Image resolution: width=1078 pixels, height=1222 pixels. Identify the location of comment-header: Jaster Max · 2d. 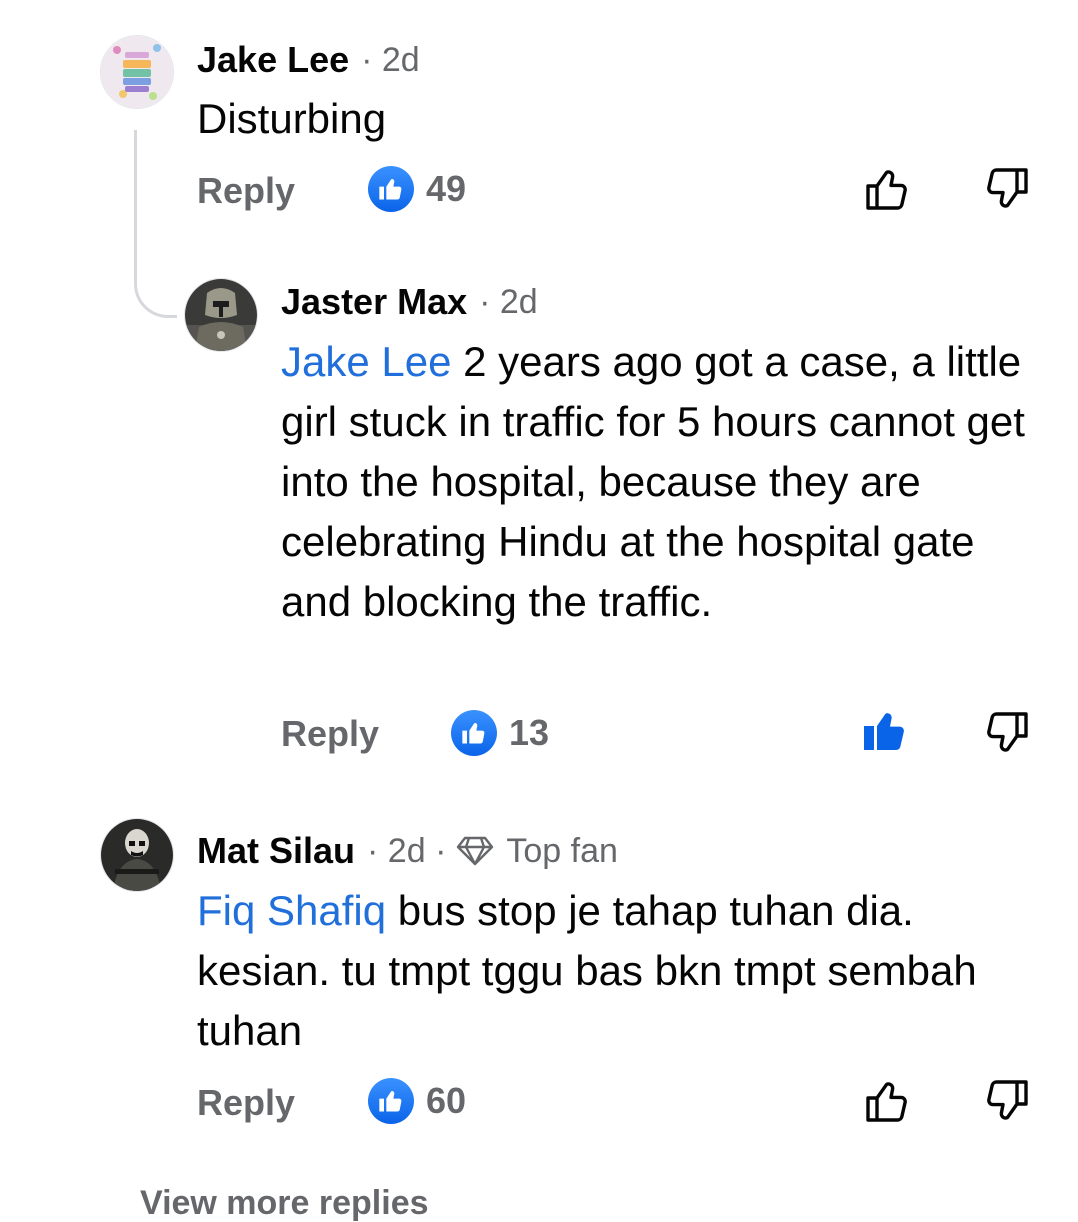
(409, 302).